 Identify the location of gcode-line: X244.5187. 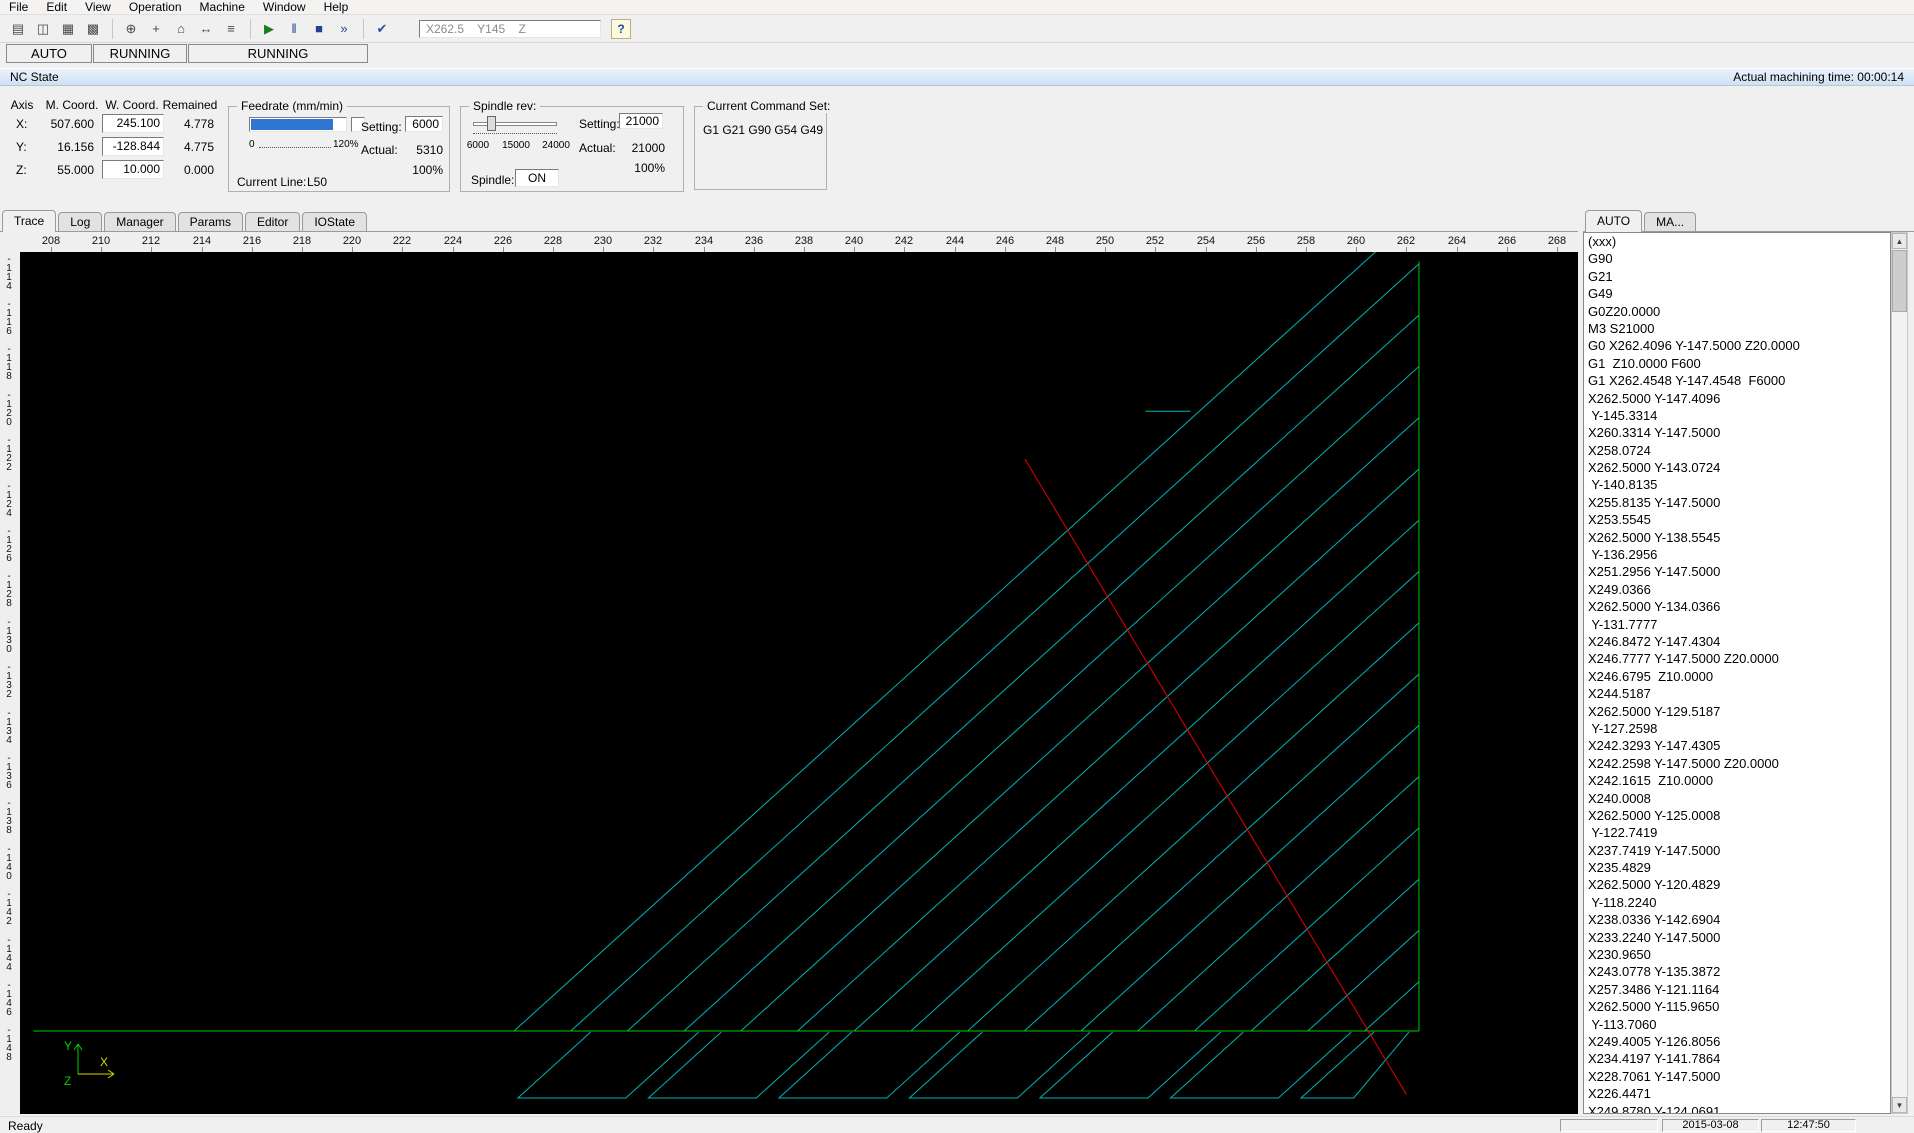
(1737, 693).